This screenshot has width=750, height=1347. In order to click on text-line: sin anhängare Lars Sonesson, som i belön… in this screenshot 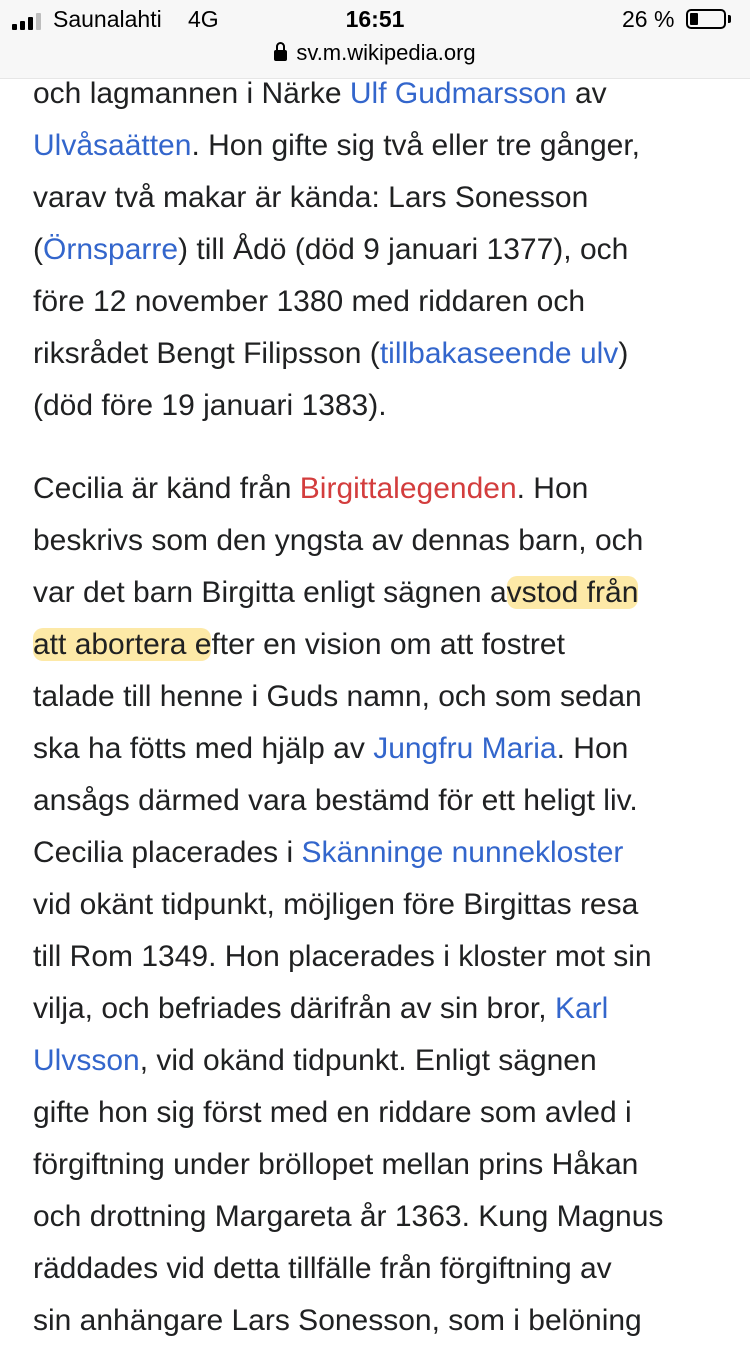, I will do `click(383, 1321)`.